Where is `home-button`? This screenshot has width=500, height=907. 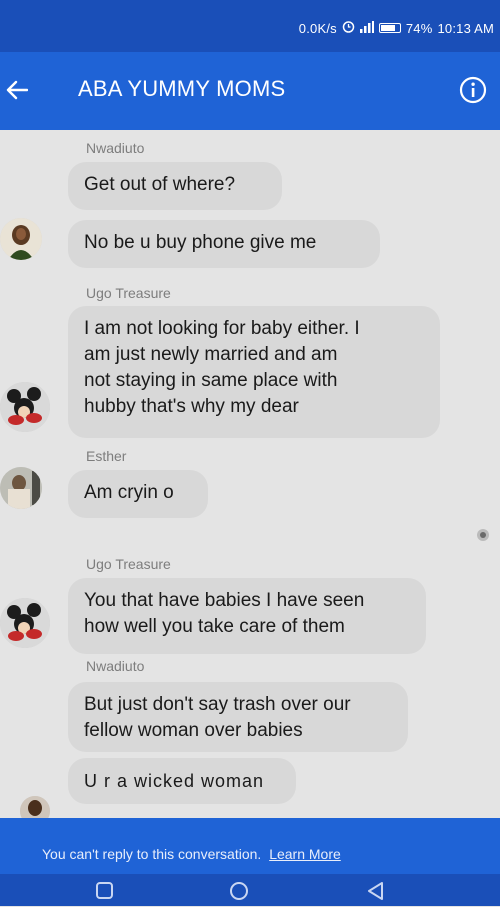 home-button is located at coordinates (239, 891).